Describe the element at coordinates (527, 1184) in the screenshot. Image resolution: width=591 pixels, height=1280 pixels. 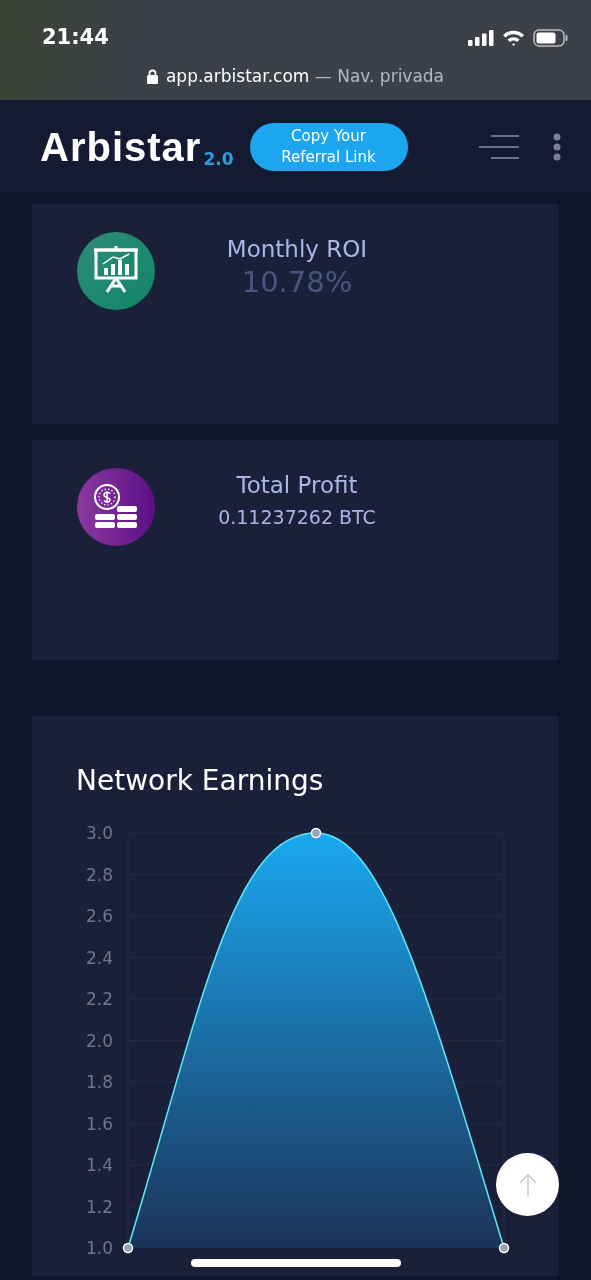
I see `arrow-up-icon` at that location.